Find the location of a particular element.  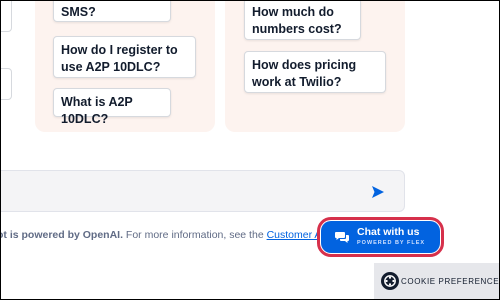

send-button is located at coordinates (378, 192).